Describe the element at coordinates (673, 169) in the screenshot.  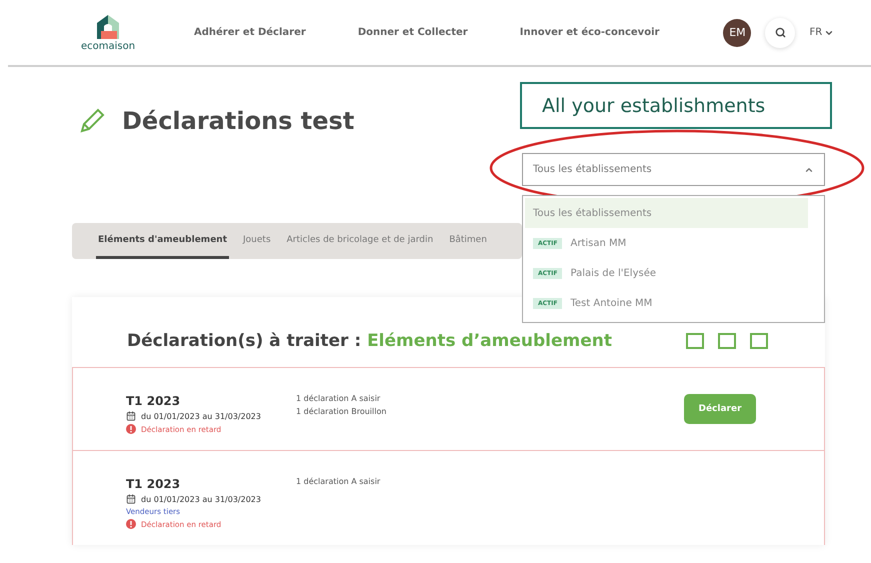
I see `establishment-select: Tous les établissements` at that location.